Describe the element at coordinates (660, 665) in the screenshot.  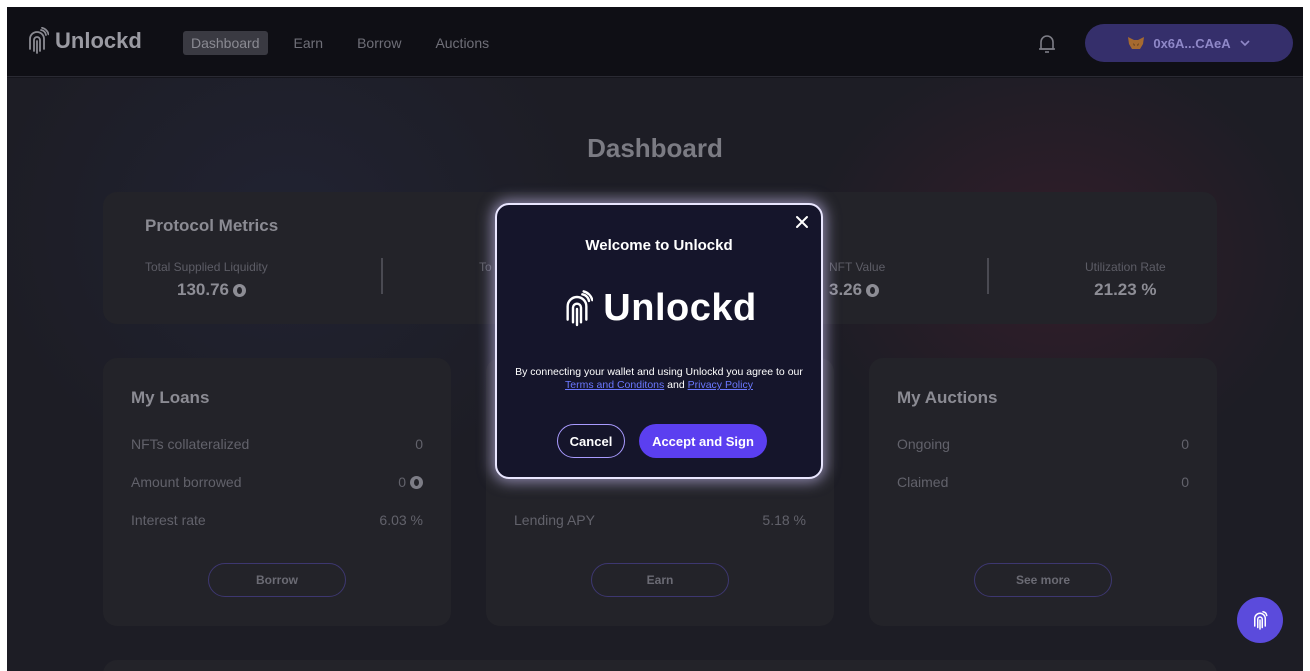
I see `next-card-edge` at that location.